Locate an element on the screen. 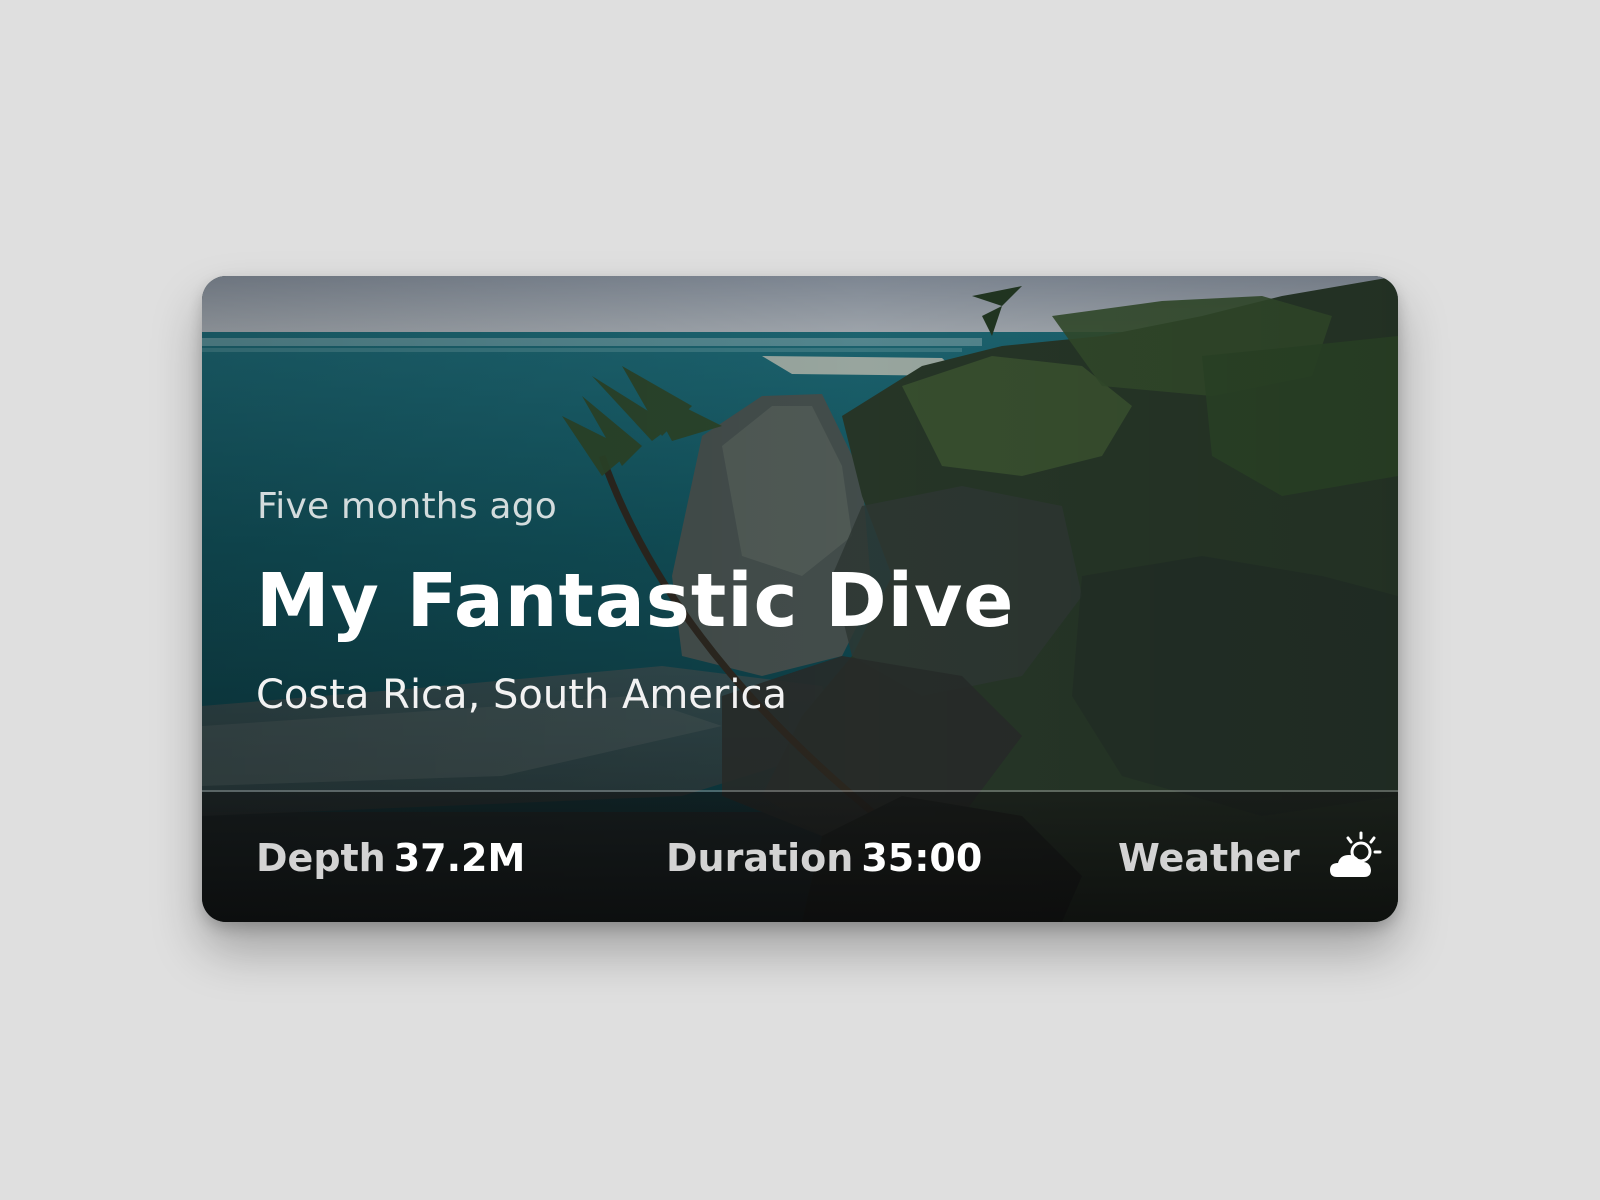  dive-location: Costa Rica, South America is located at coordinates (521, 695).